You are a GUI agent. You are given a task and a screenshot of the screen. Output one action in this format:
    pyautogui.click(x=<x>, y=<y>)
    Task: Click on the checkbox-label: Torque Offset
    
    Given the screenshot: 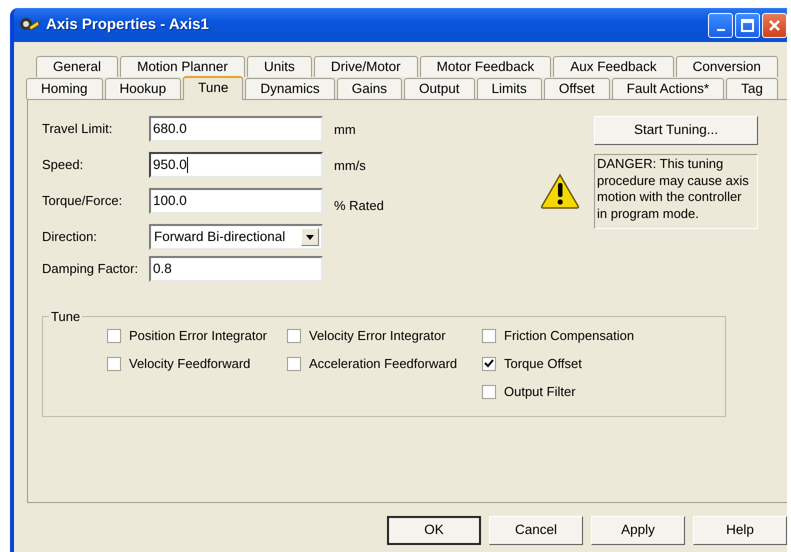 What is the action you would take?
    pyautogui.click(x=543, y=363)
    